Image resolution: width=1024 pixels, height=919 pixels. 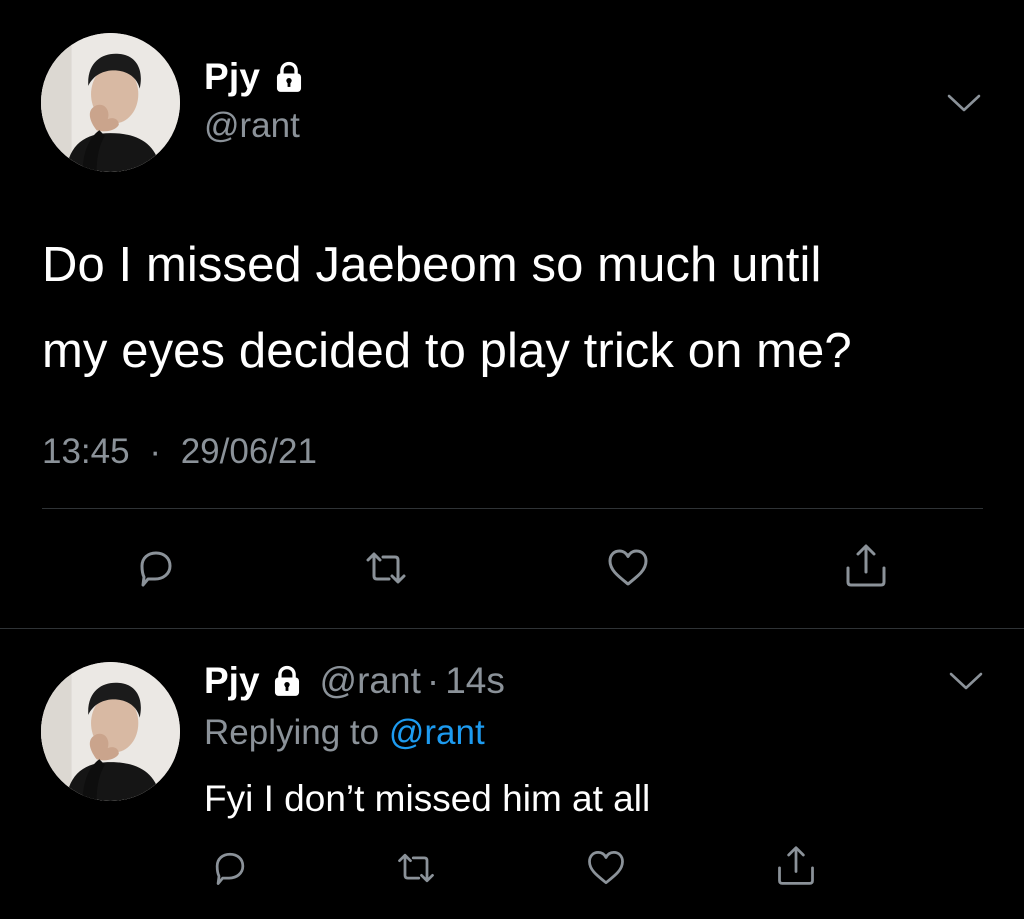 What do you see at coordinates (447, 351) in the screenshot?
I see `tweet-text-line: my eyes decided to play trick on me?` at bounding box center [447, 351].